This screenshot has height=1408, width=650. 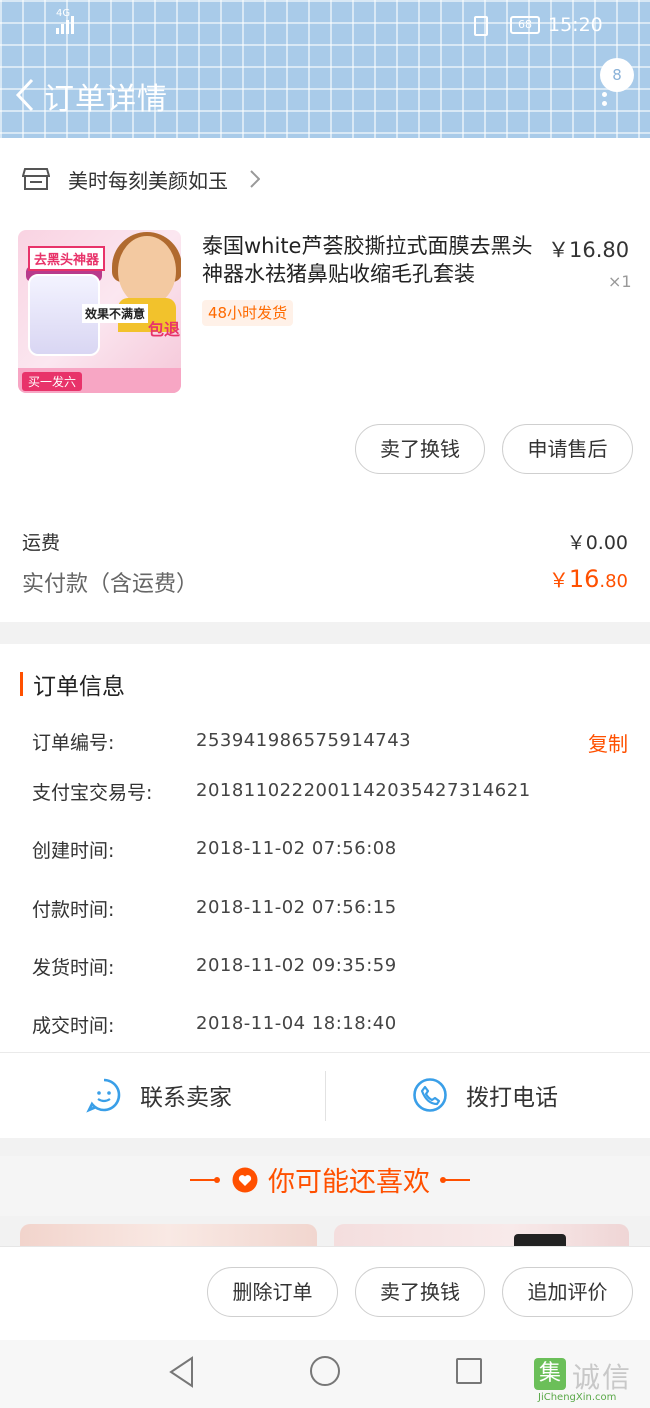 What do you see at coordinates (575, 25) in the screenshot?
I see `clock: 15:20` at bounding box center [575, 25].